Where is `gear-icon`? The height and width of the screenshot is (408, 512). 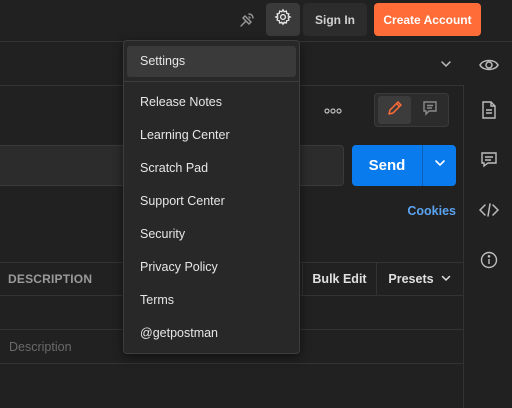 gear-icon is located at coordinates (283, 19).